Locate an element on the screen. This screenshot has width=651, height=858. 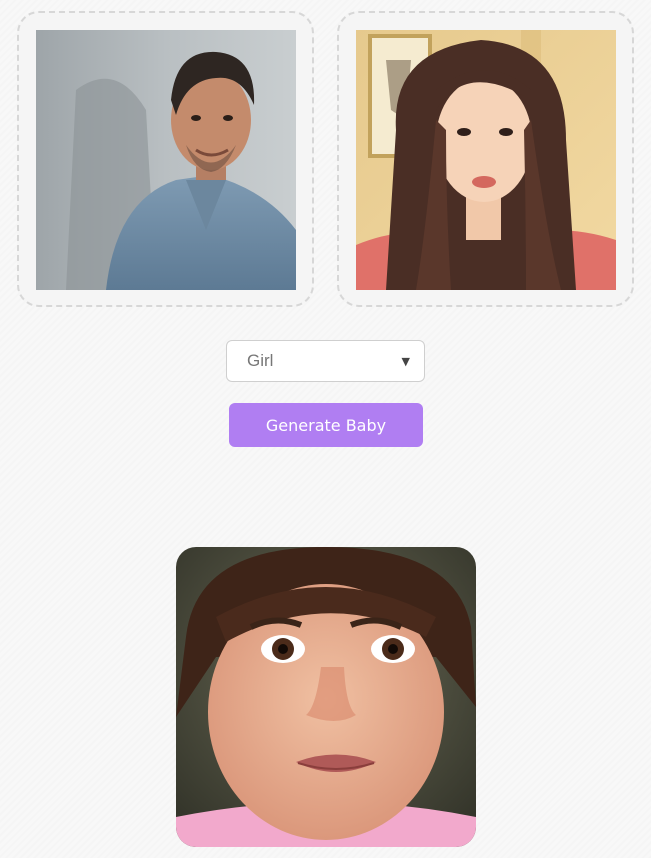
mother-photo is located at coordinates (486, 160).